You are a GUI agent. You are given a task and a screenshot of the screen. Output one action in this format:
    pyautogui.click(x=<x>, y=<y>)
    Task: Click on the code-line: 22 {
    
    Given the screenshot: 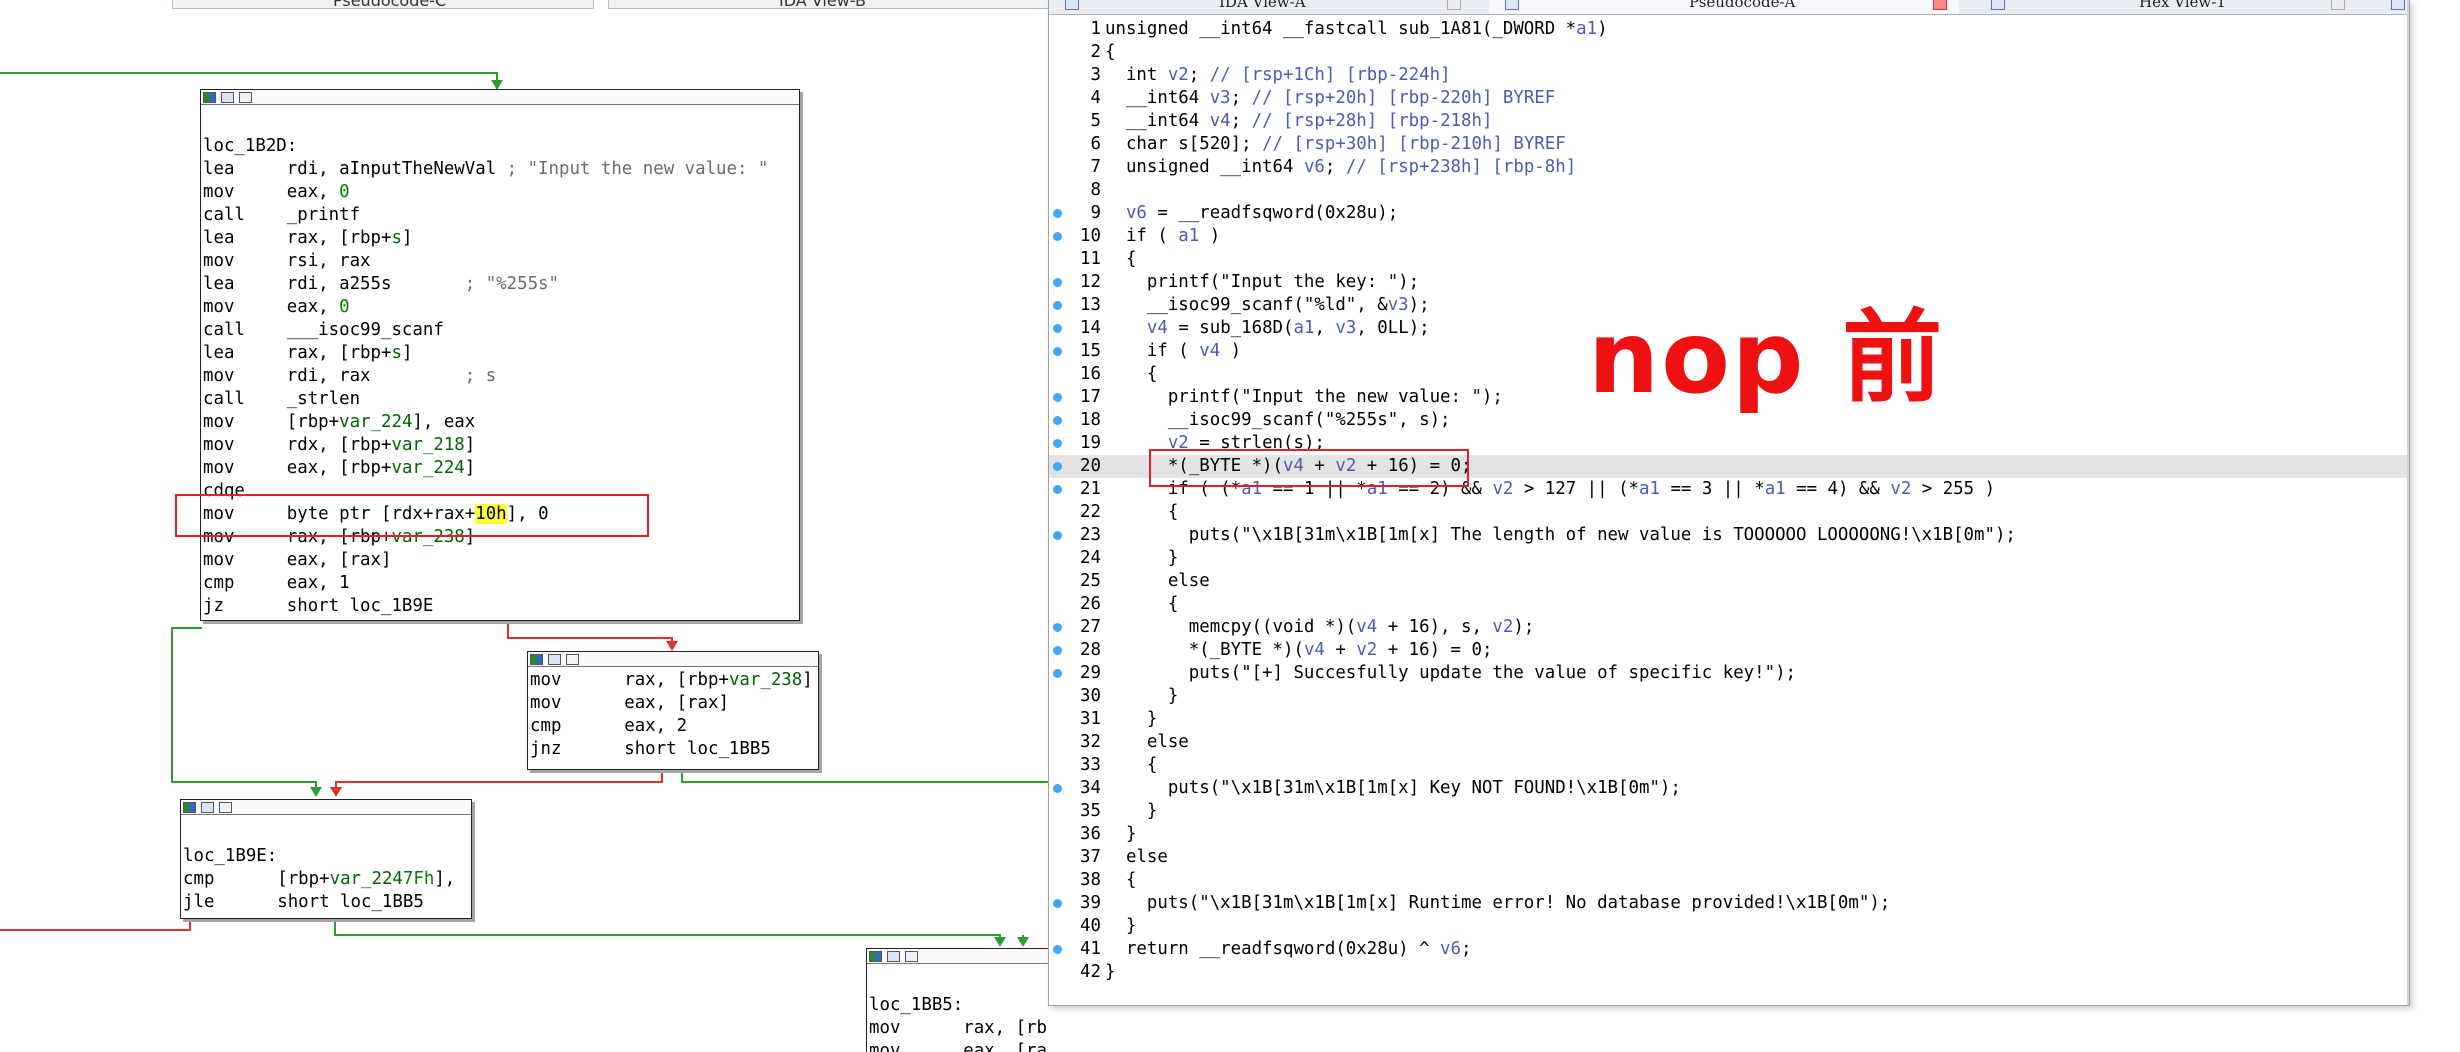 What is the action you would take?
    pyautogui.click(x=1729, y=512)
    